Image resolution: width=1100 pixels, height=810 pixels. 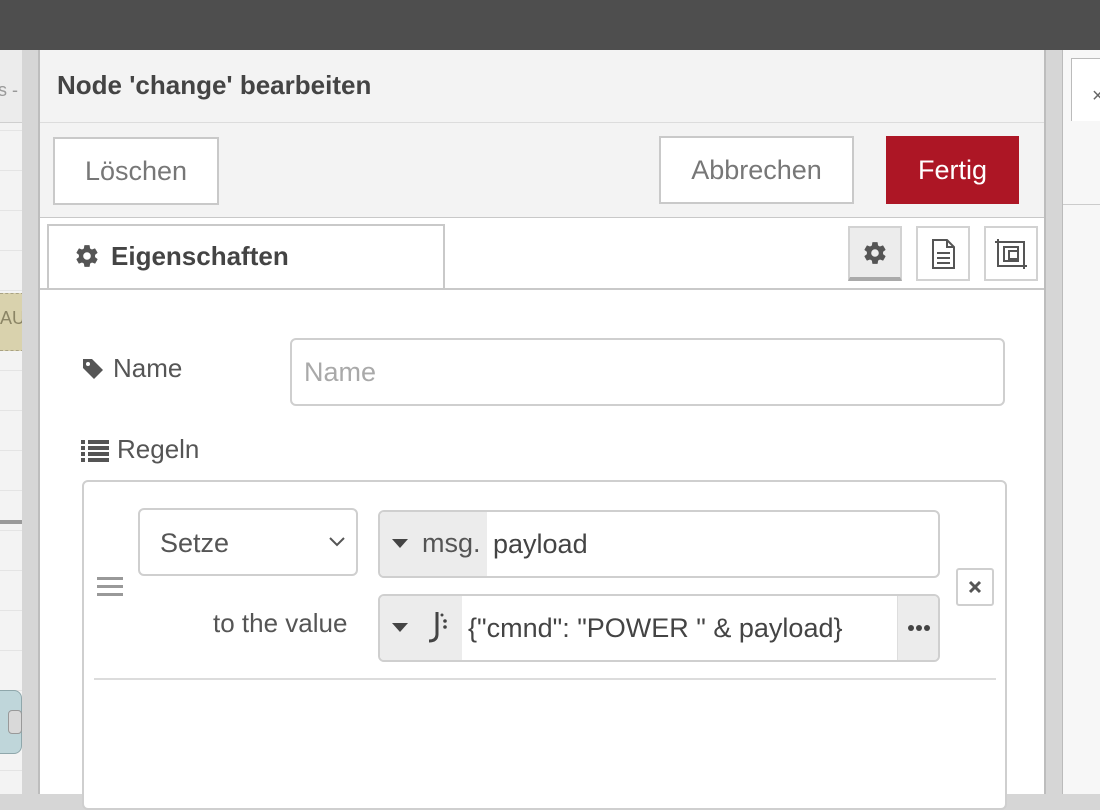 What do you see at coordinates (421, 628) in the screenshot?
I see `value-type-selector` at bounding box center [421, 628].